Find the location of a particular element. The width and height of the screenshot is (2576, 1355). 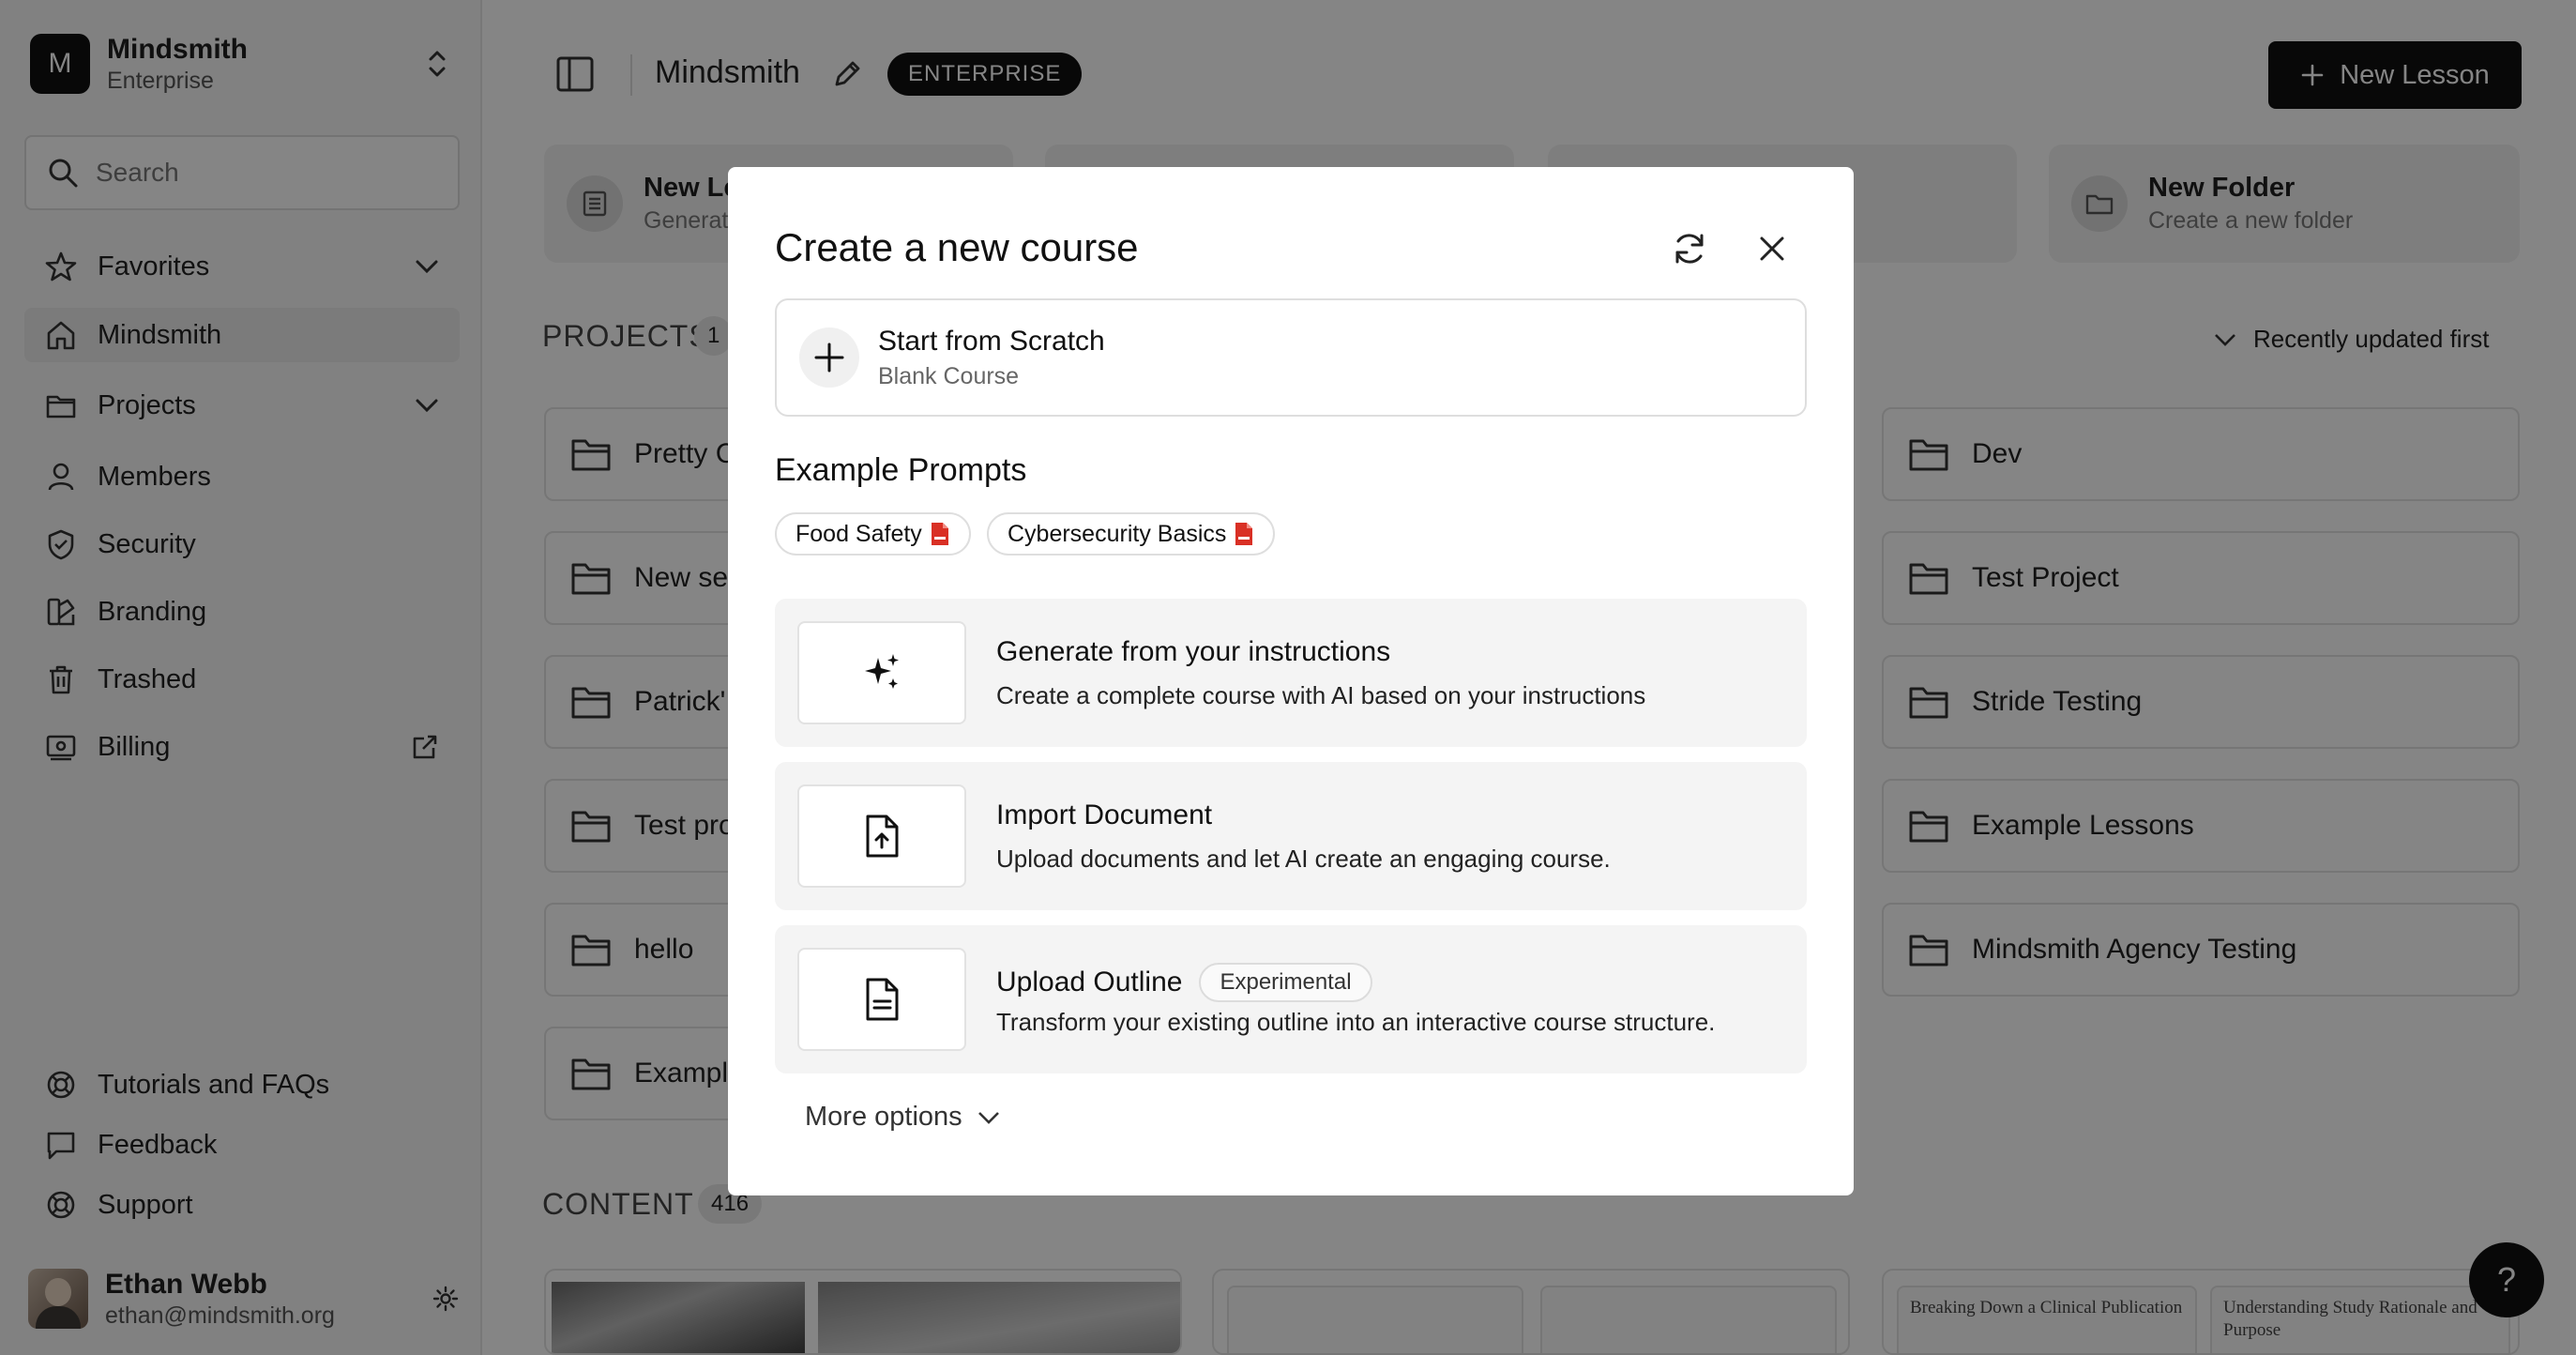

option-title: Upload Outline Experimental is located at coordinates (1184, 983).